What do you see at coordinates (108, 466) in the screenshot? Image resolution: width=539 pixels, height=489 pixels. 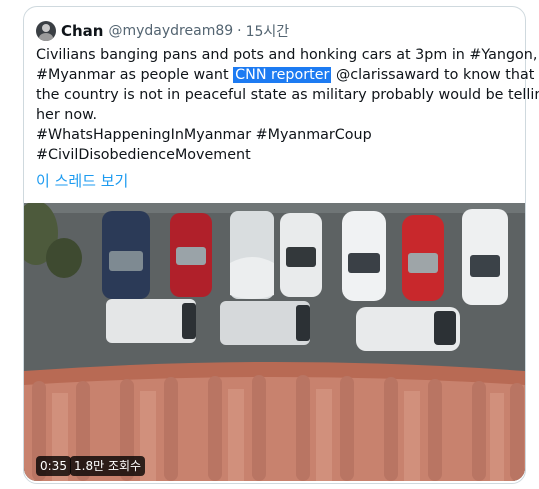 I see `video-views-badge: 1.8만 조회수` at bounding box center [108, 466].